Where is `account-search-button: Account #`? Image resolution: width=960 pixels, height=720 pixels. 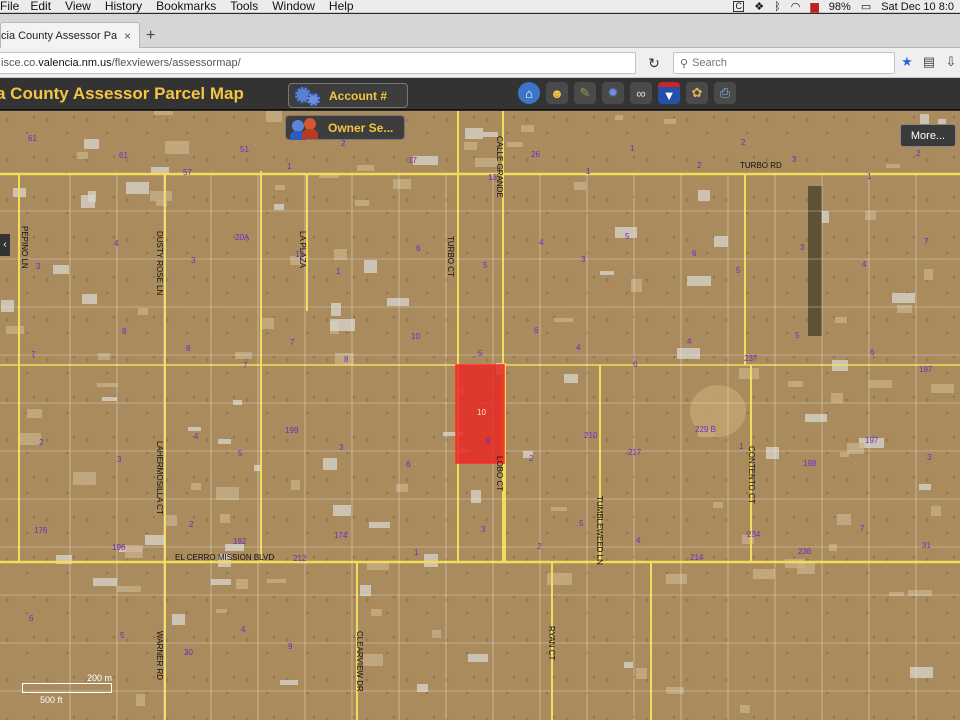 account-search-button: Account # is located at coordinates (348, 95).